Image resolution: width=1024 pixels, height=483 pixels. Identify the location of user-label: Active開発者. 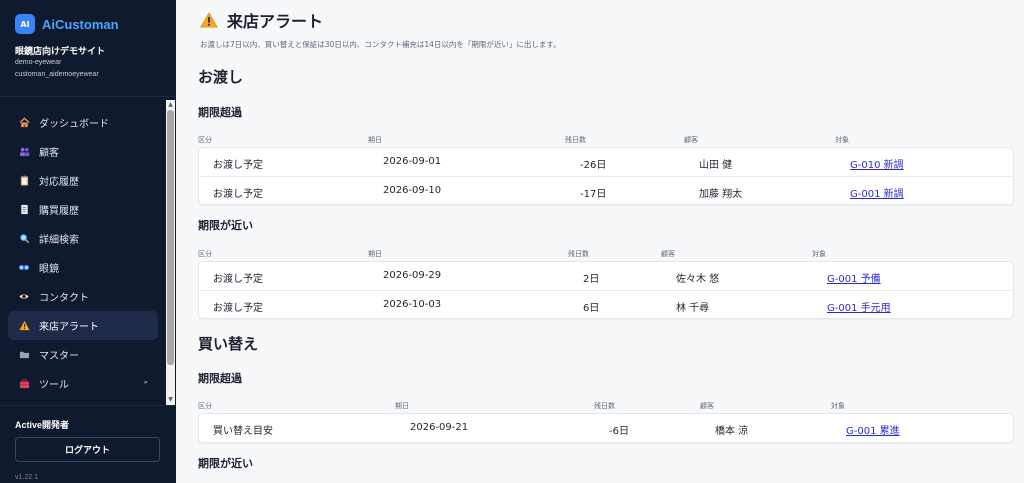
(42, 425).